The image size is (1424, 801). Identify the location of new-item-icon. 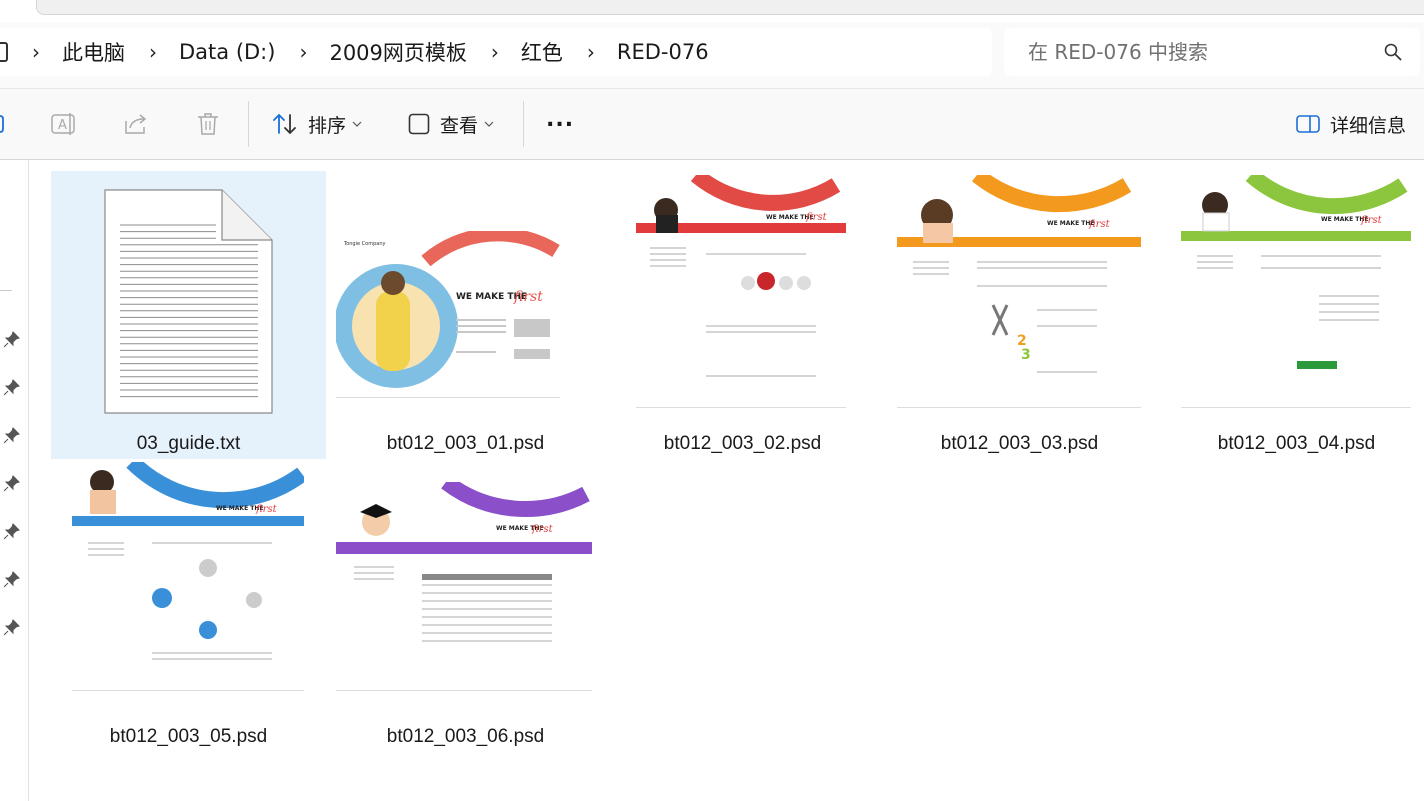
(2, 124).